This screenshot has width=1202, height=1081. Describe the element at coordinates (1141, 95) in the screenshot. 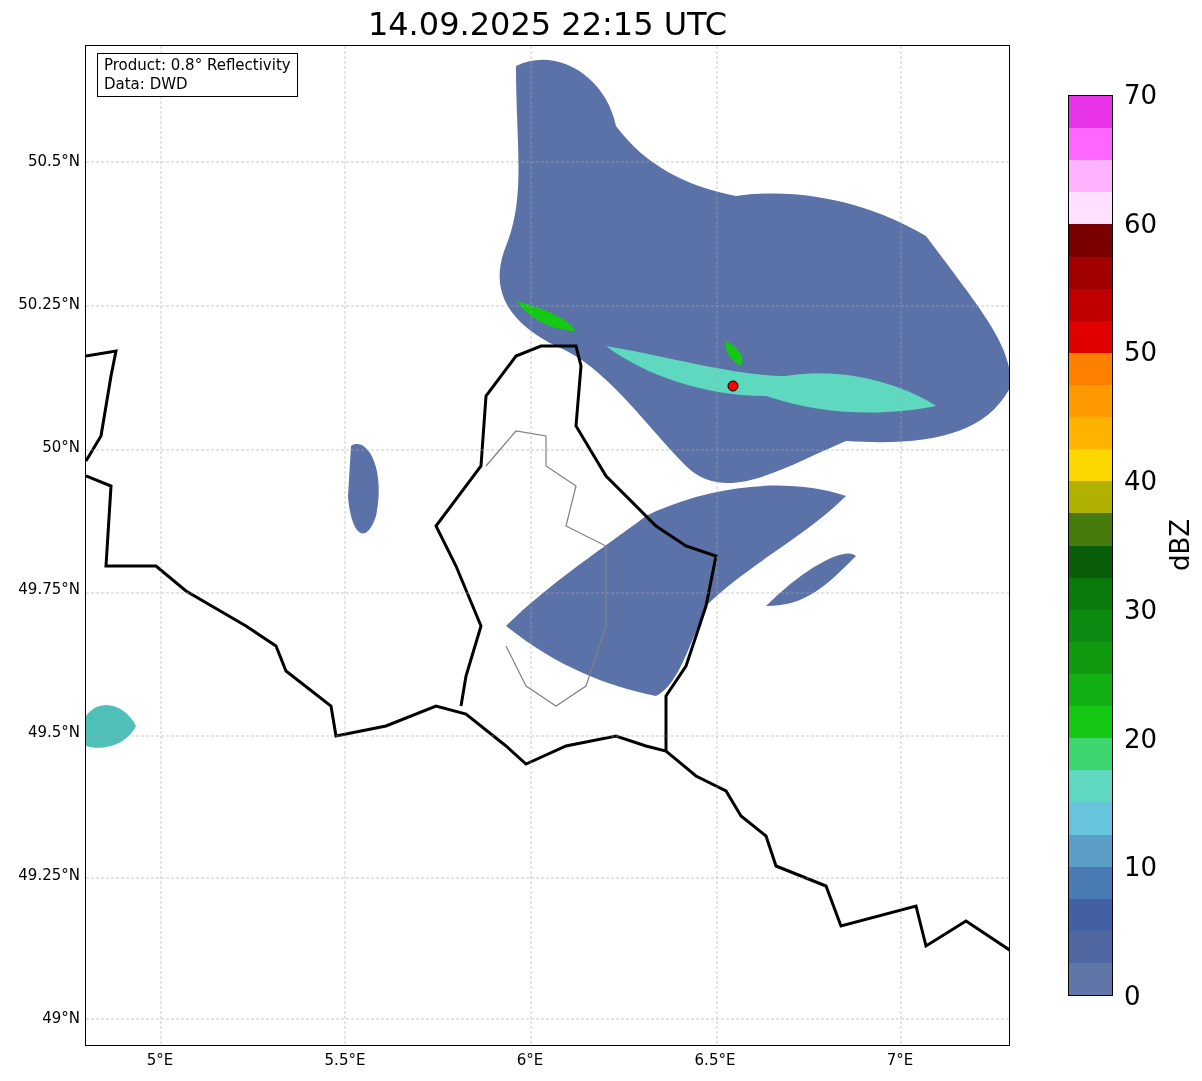

I see `colorbar-tick-label: 70` at that location.